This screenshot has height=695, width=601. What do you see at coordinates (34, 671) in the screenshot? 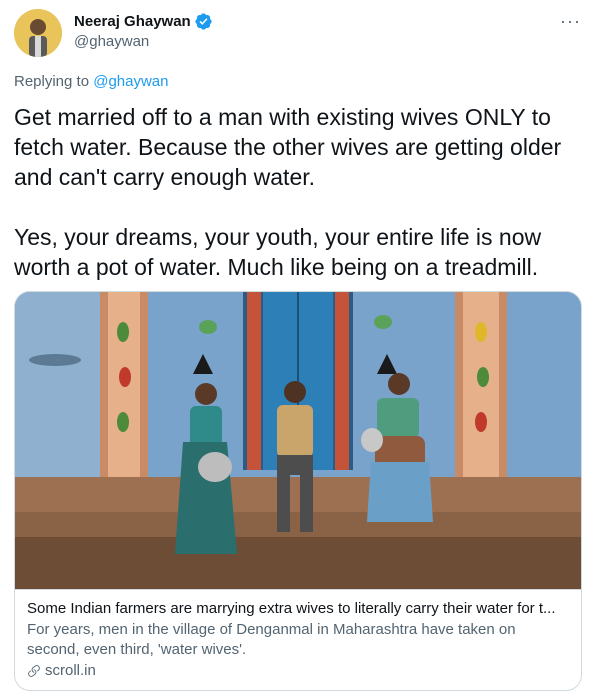
I see `link-icon` at bounding box center [34, 671].